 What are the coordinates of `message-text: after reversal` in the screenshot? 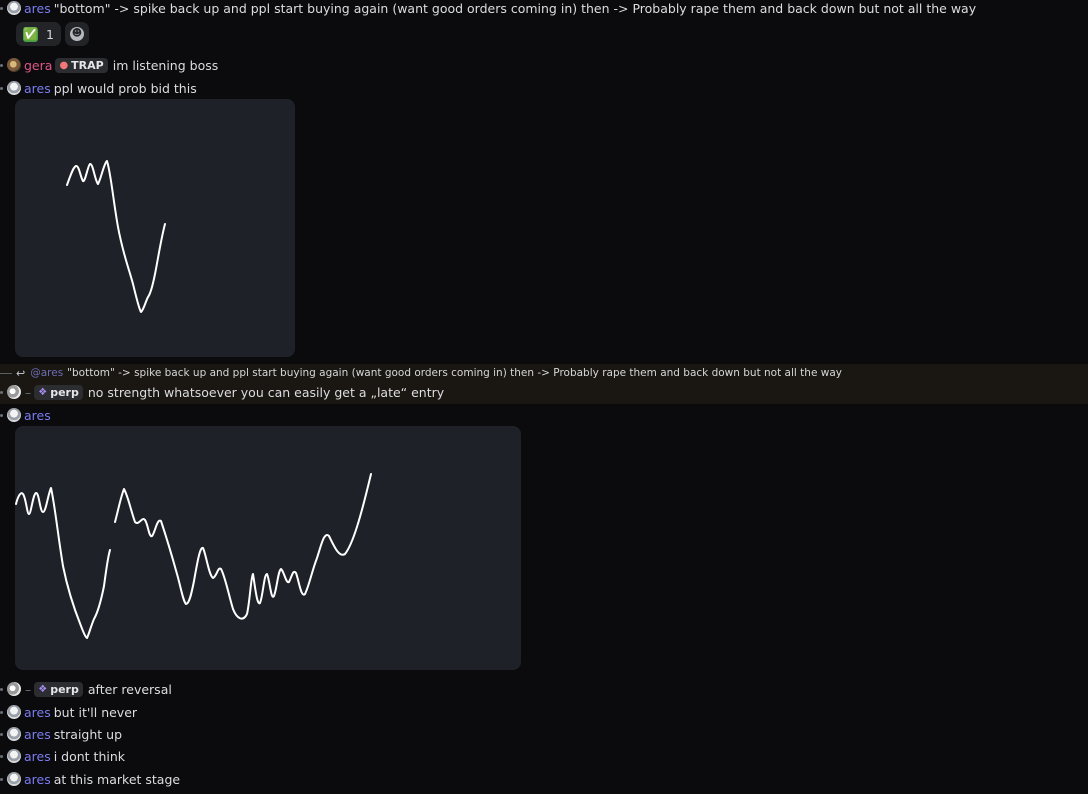 It's located at (129, 689).